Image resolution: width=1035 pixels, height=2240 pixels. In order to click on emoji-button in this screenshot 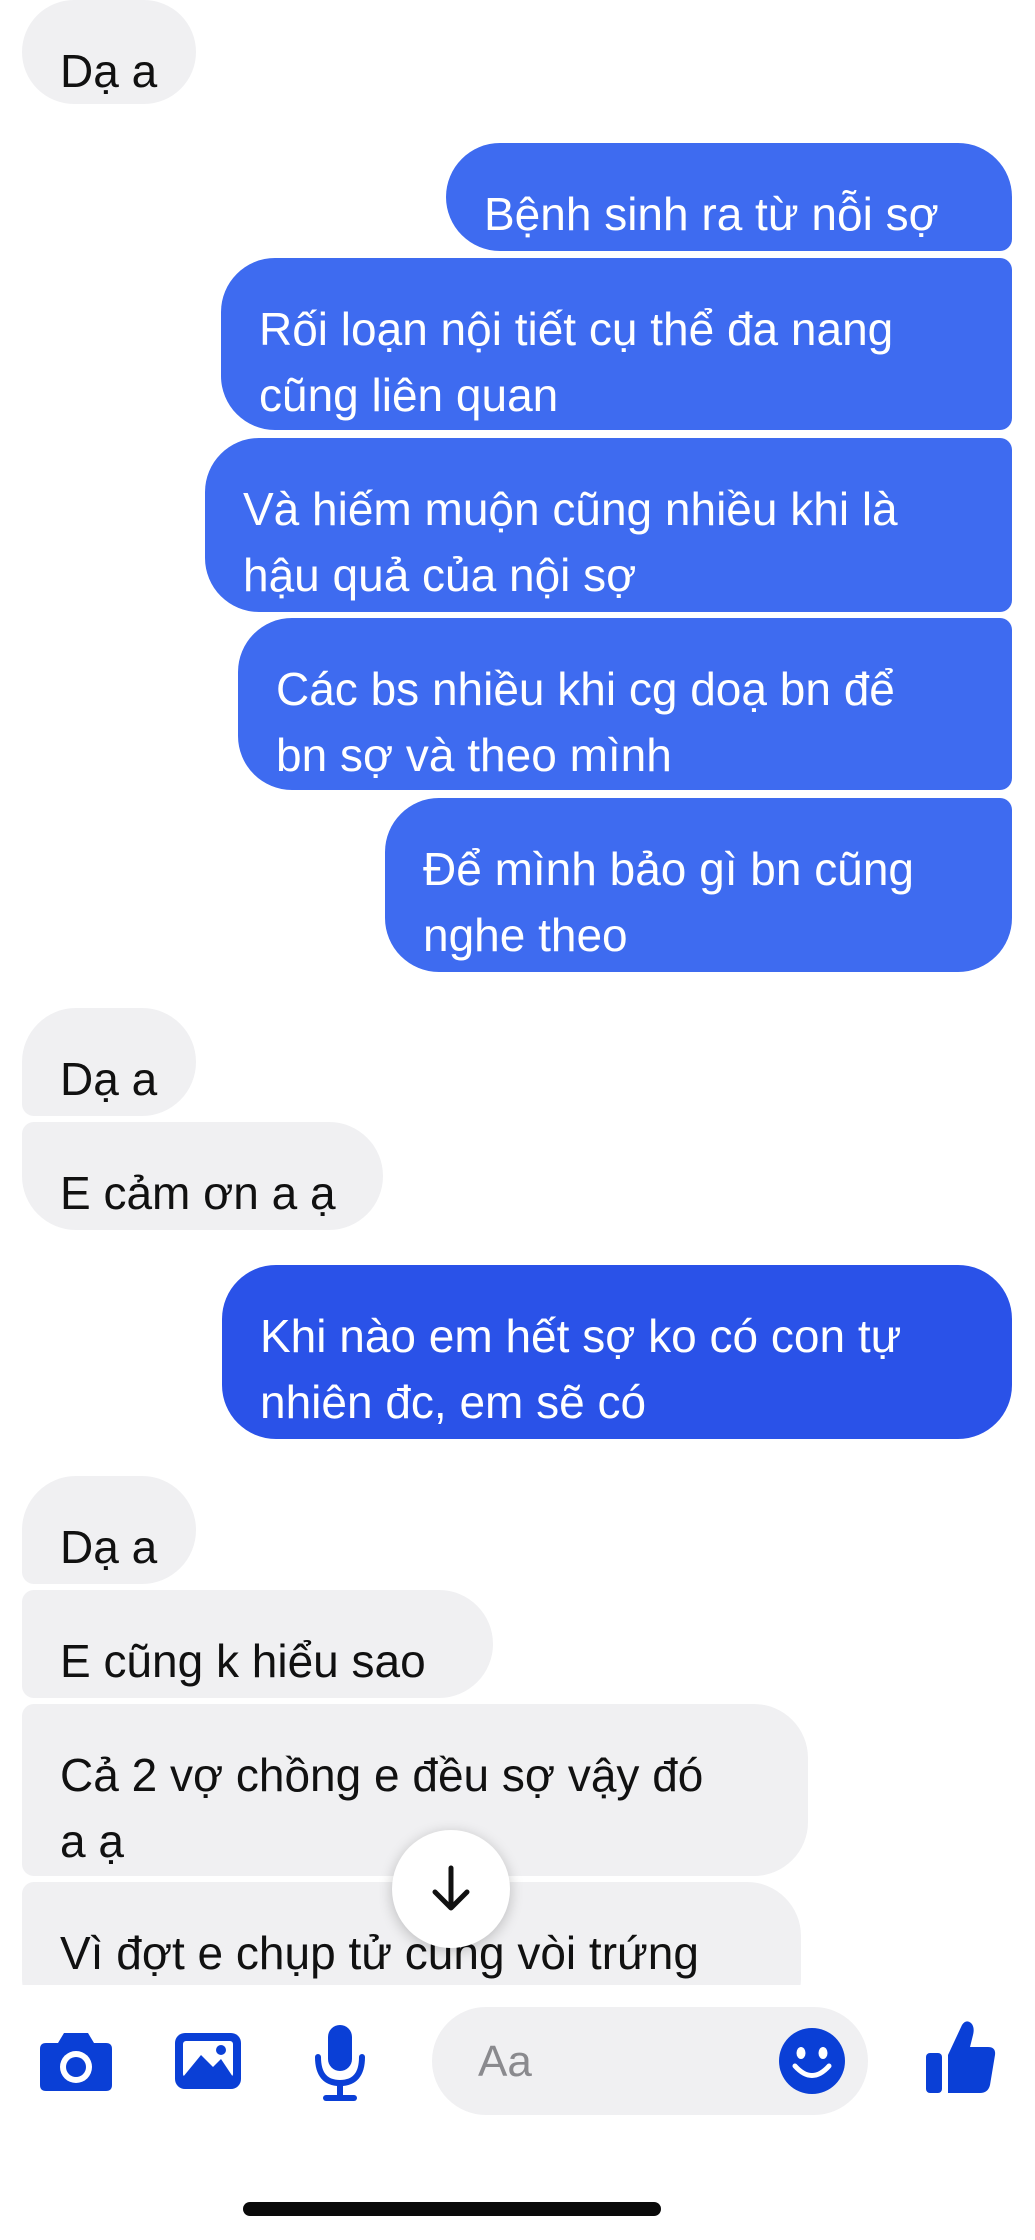, I will do `click(812, 2061)`.